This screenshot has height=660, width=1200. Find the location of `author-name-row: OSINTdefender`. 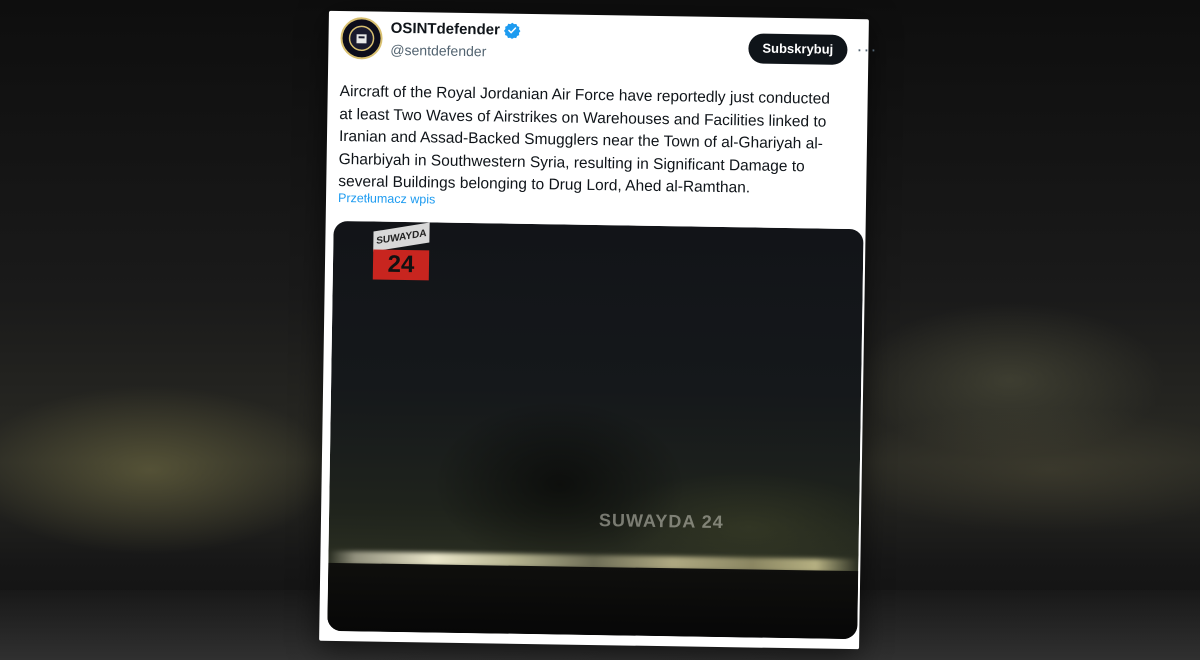

author-name-row: OSINTdefender is located at coordinates (456, 29).